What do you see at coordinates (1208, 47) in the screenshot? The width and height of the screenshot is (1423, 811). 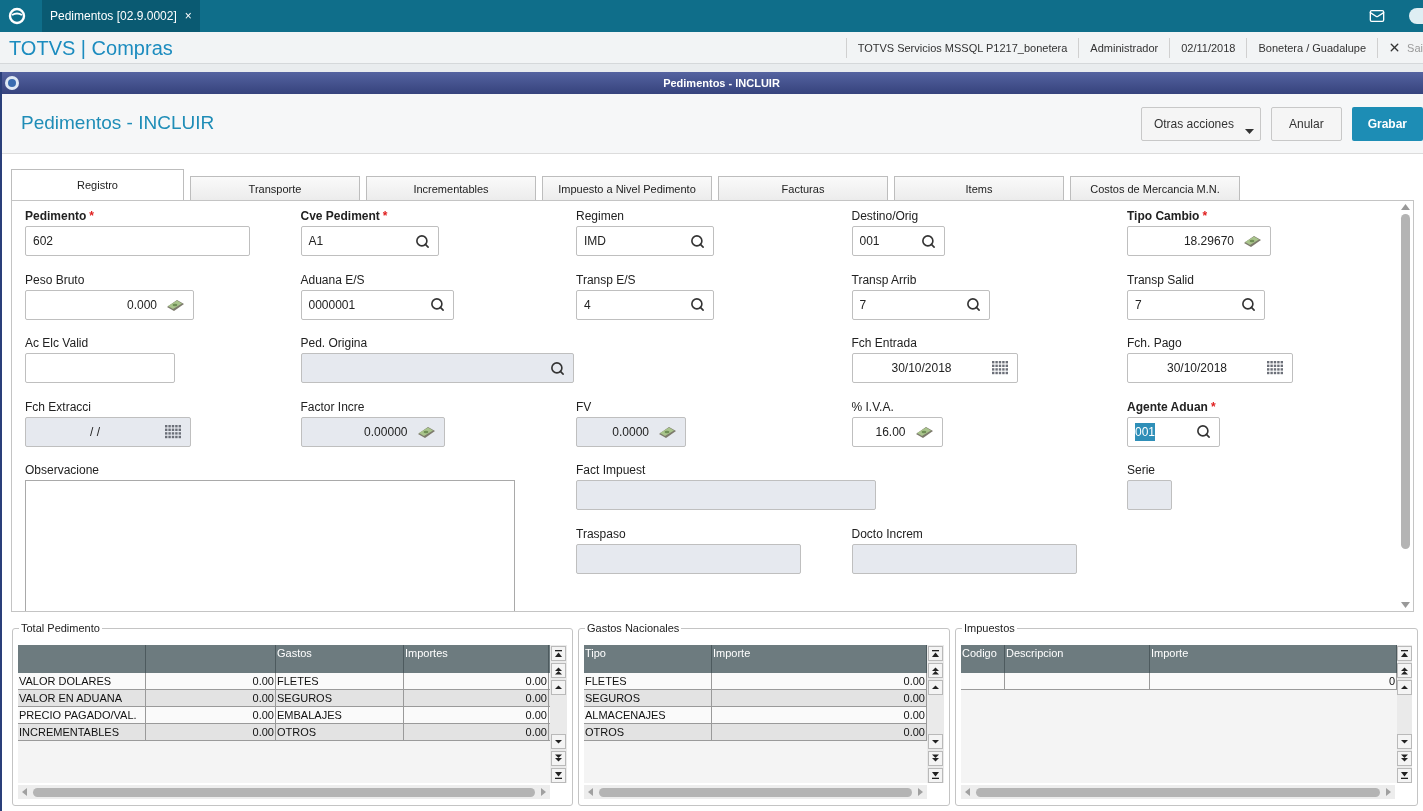 I see `session-info: 02/11/2018` at bounding box center [1208, 47].